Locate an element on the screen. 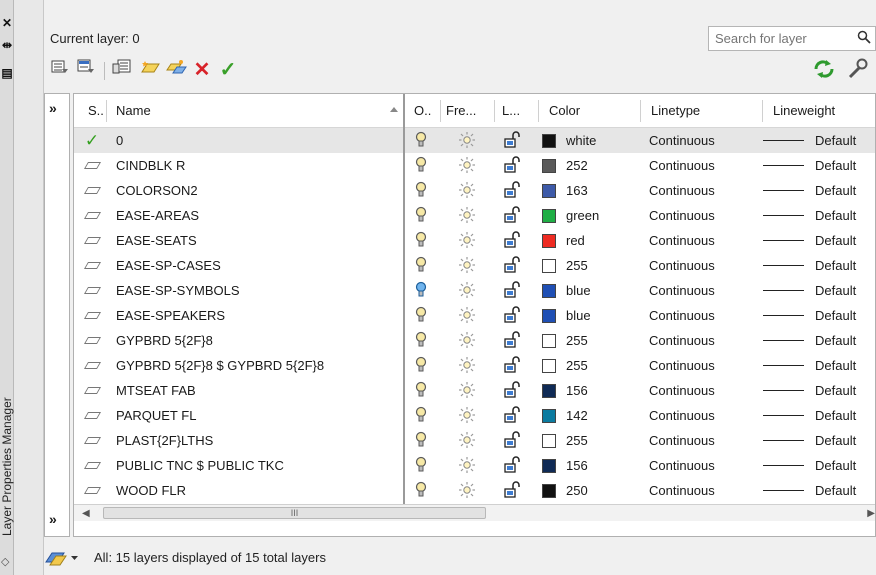  table-row: EASE-SEATS red Continuous Default is located at coordinates (474, 240).